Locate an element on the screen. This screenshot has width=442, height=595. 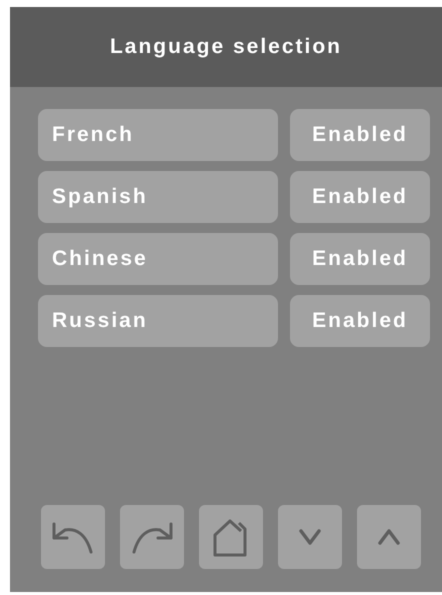
screen-title: Language selection is located at coordinates (226, 47).